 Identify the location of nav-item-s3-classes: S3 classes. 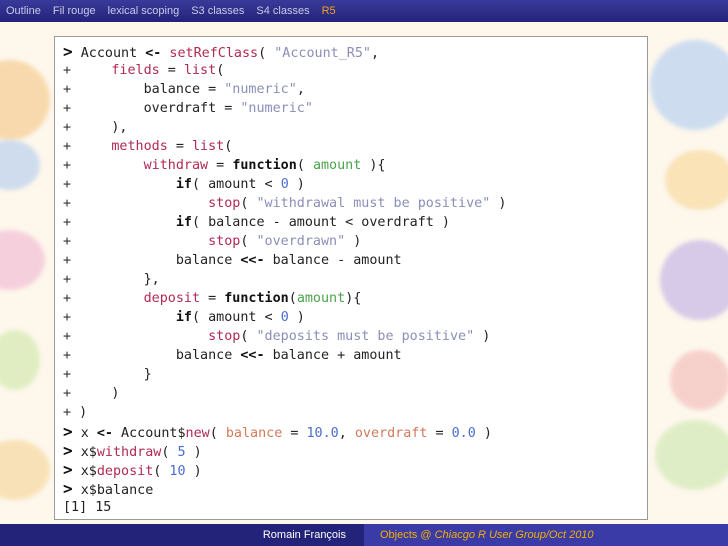
(217, 11).